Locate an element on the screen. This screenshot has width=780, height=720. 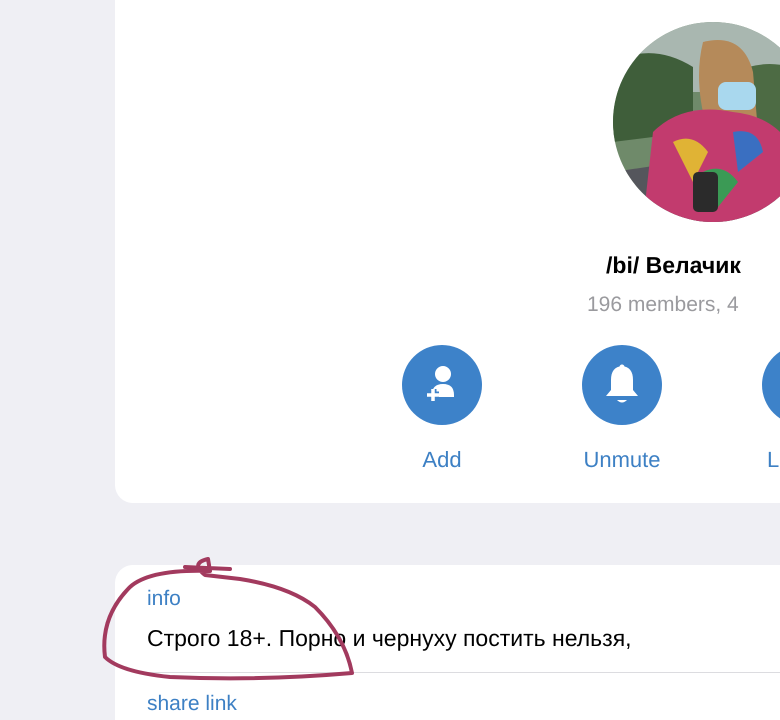
member-count: 196 members, 4 is located at coordinates (663, 305).